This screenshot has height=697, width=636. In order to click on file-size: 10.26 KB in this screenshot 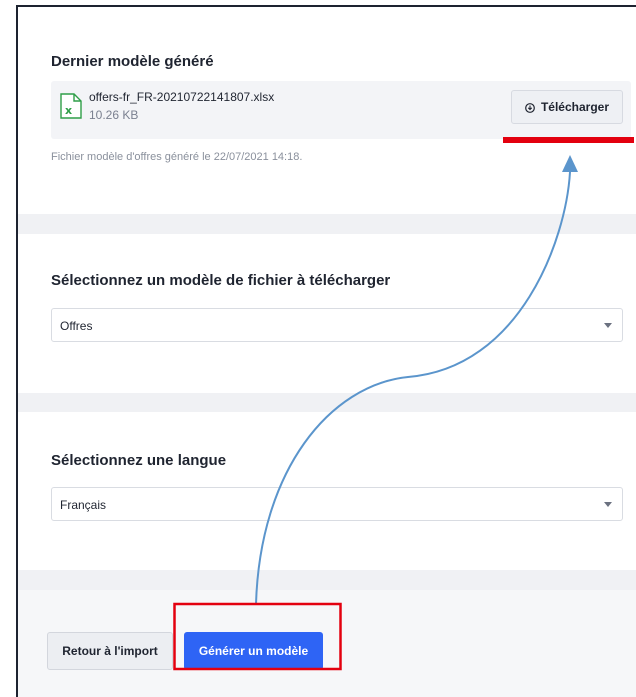, I will do `click(114, 115)`.